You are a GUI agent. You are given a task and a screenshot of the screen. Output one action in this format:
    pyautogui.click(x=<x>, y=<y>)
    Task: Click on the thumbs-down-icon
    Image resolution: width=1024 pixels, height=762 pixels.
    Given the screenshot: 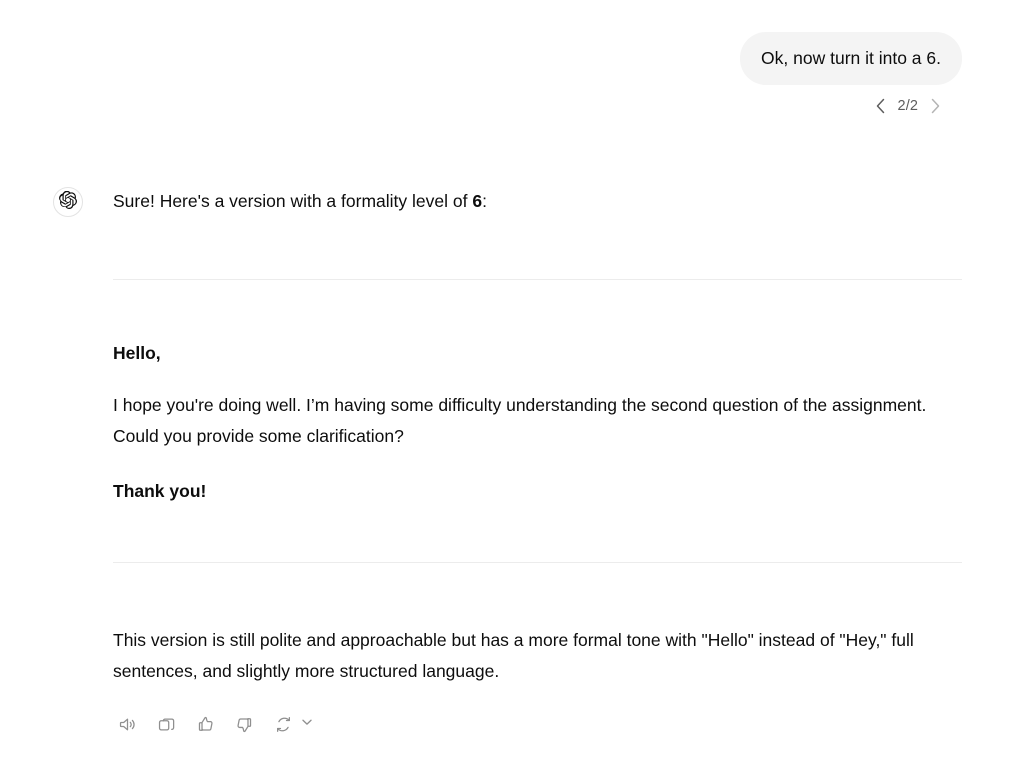 What is the action you would take?
    pyautogui.click(x=244, y=724)
    